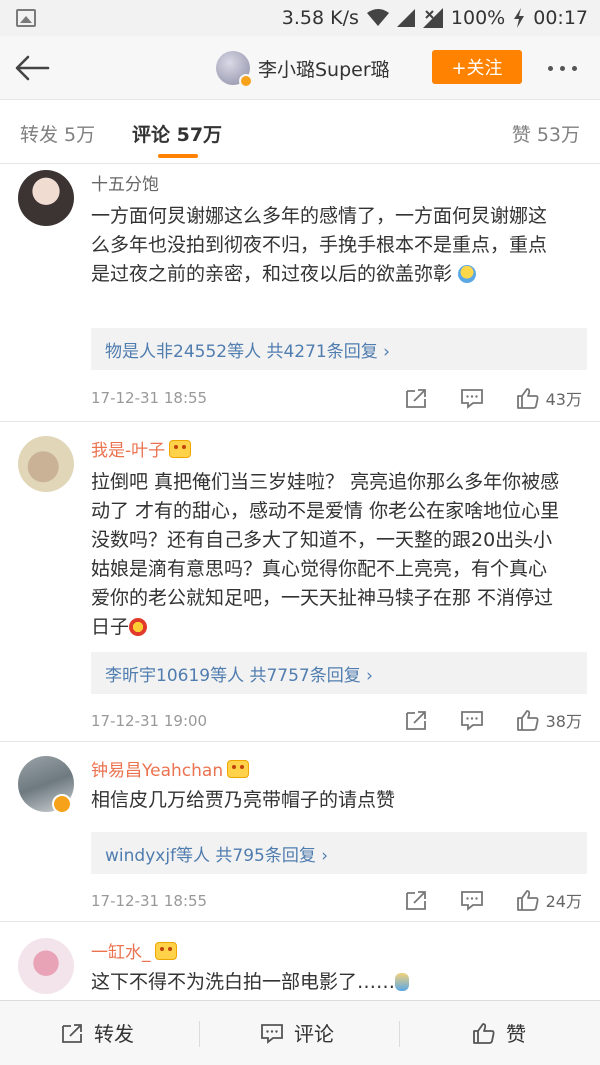 This screenshot has height=1065, width=600. I want to click on status-bar: 3.58 K/s 100% 00:17, so click(300, 18).